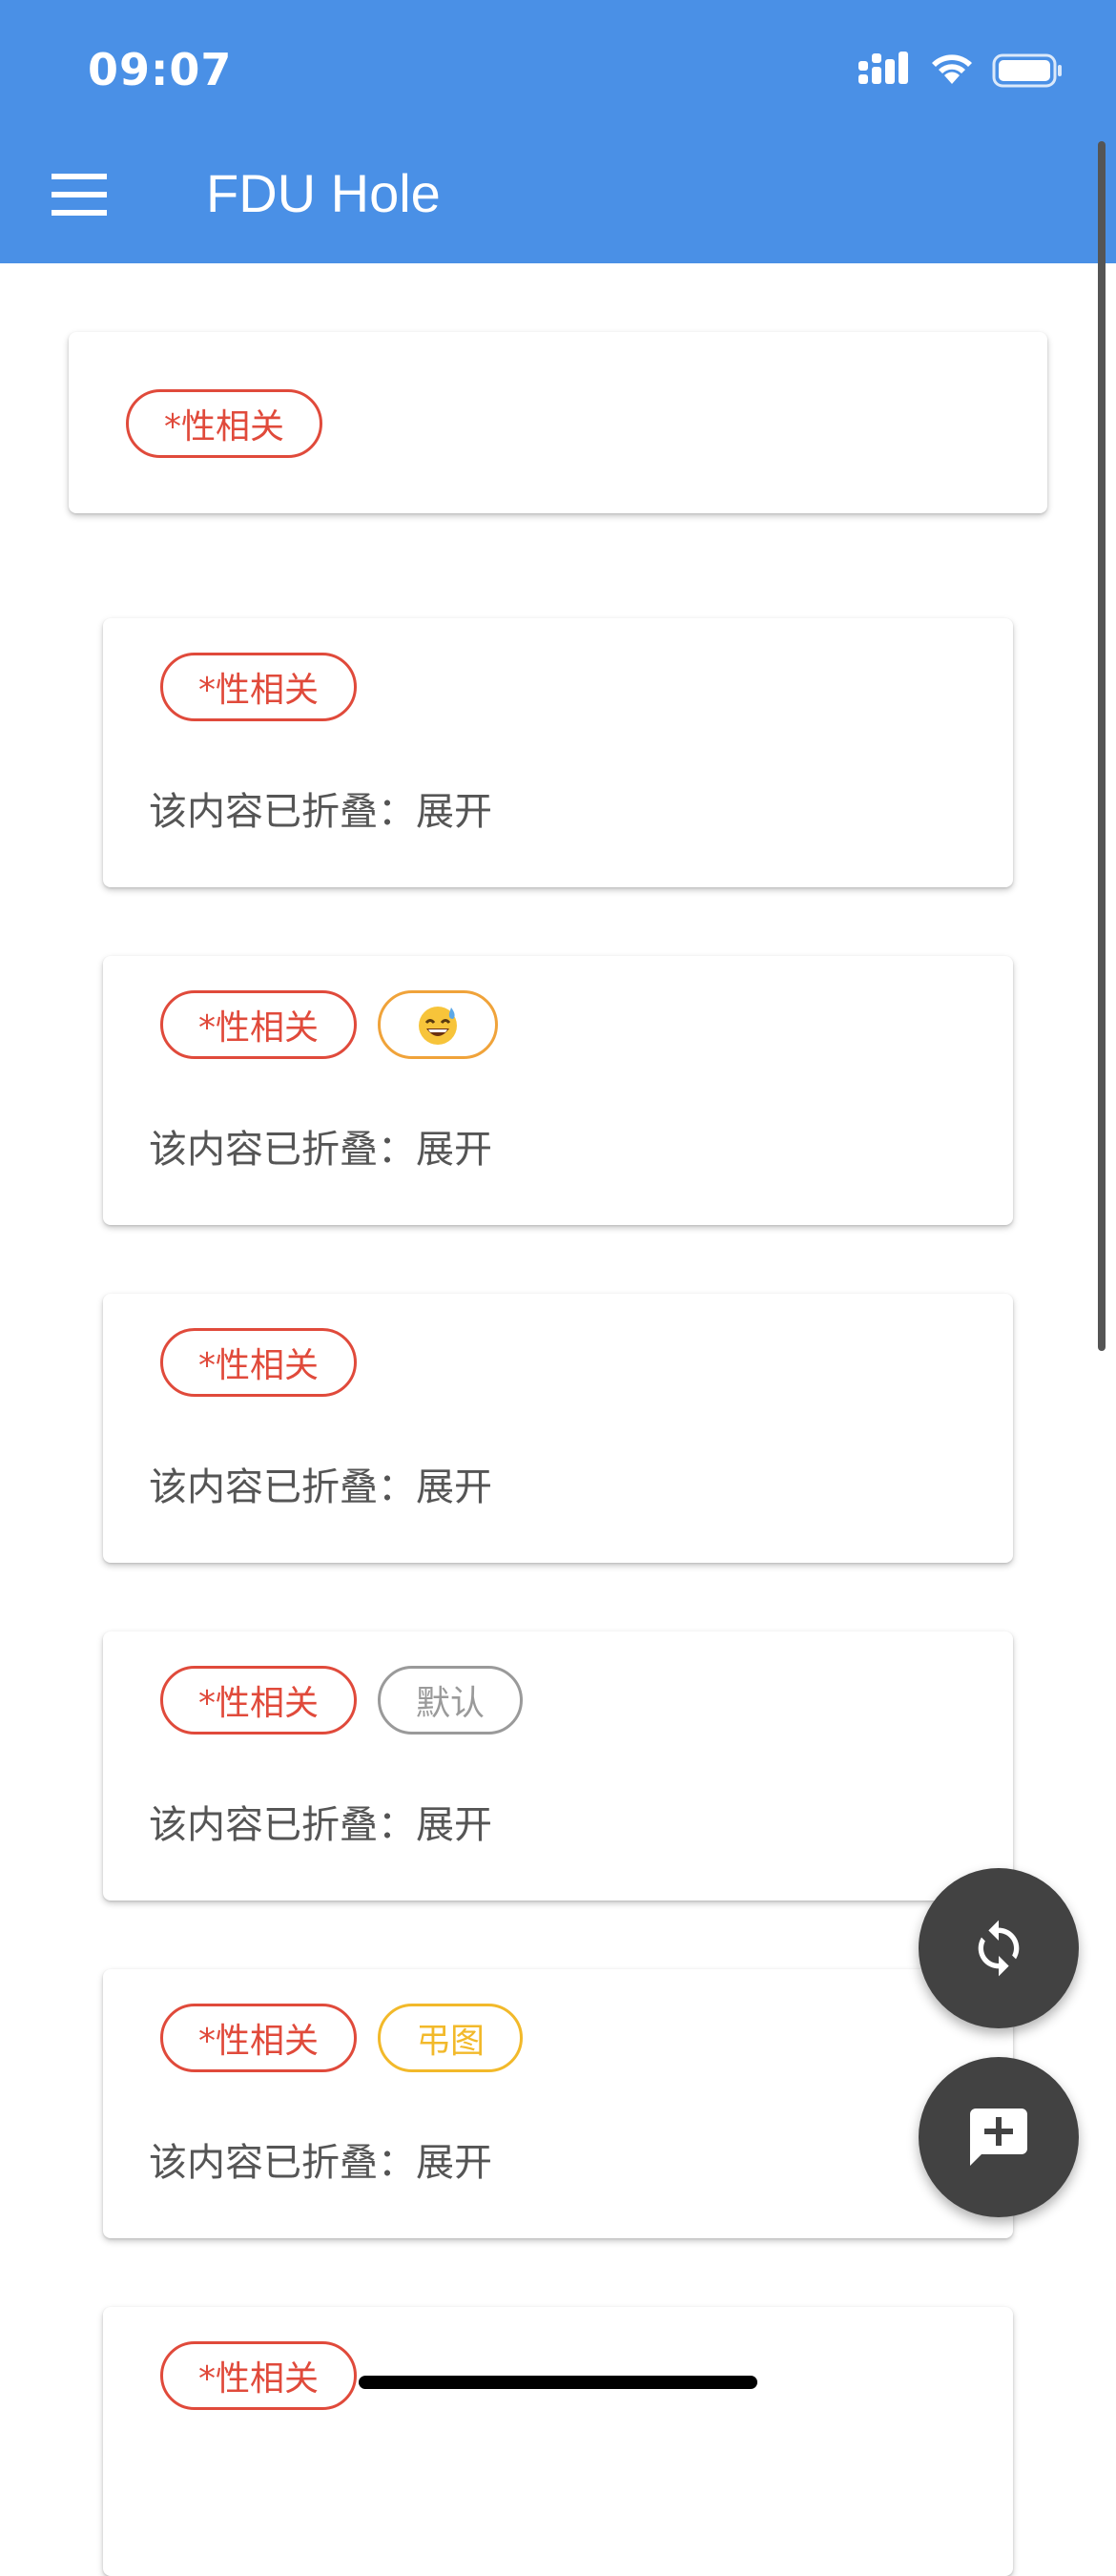 The image size is (1116, 2576). What do you see at coordinates (1102, 746) in the screenshot?
I see `scrollbar` at bounding box center [1102, 746].